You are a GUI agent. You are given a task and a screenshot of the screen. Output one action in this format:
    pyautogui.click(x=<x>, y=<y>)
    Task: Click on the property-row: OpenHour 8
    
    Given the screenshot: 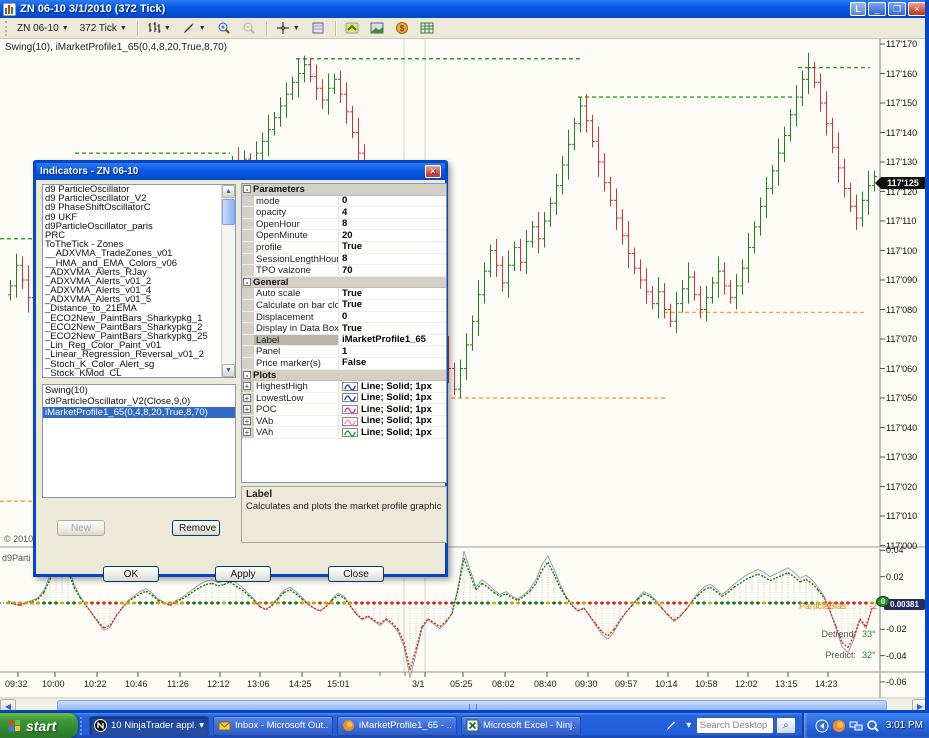 What is the action you would take?
    pyautogui.click(x=344, y=224)
    